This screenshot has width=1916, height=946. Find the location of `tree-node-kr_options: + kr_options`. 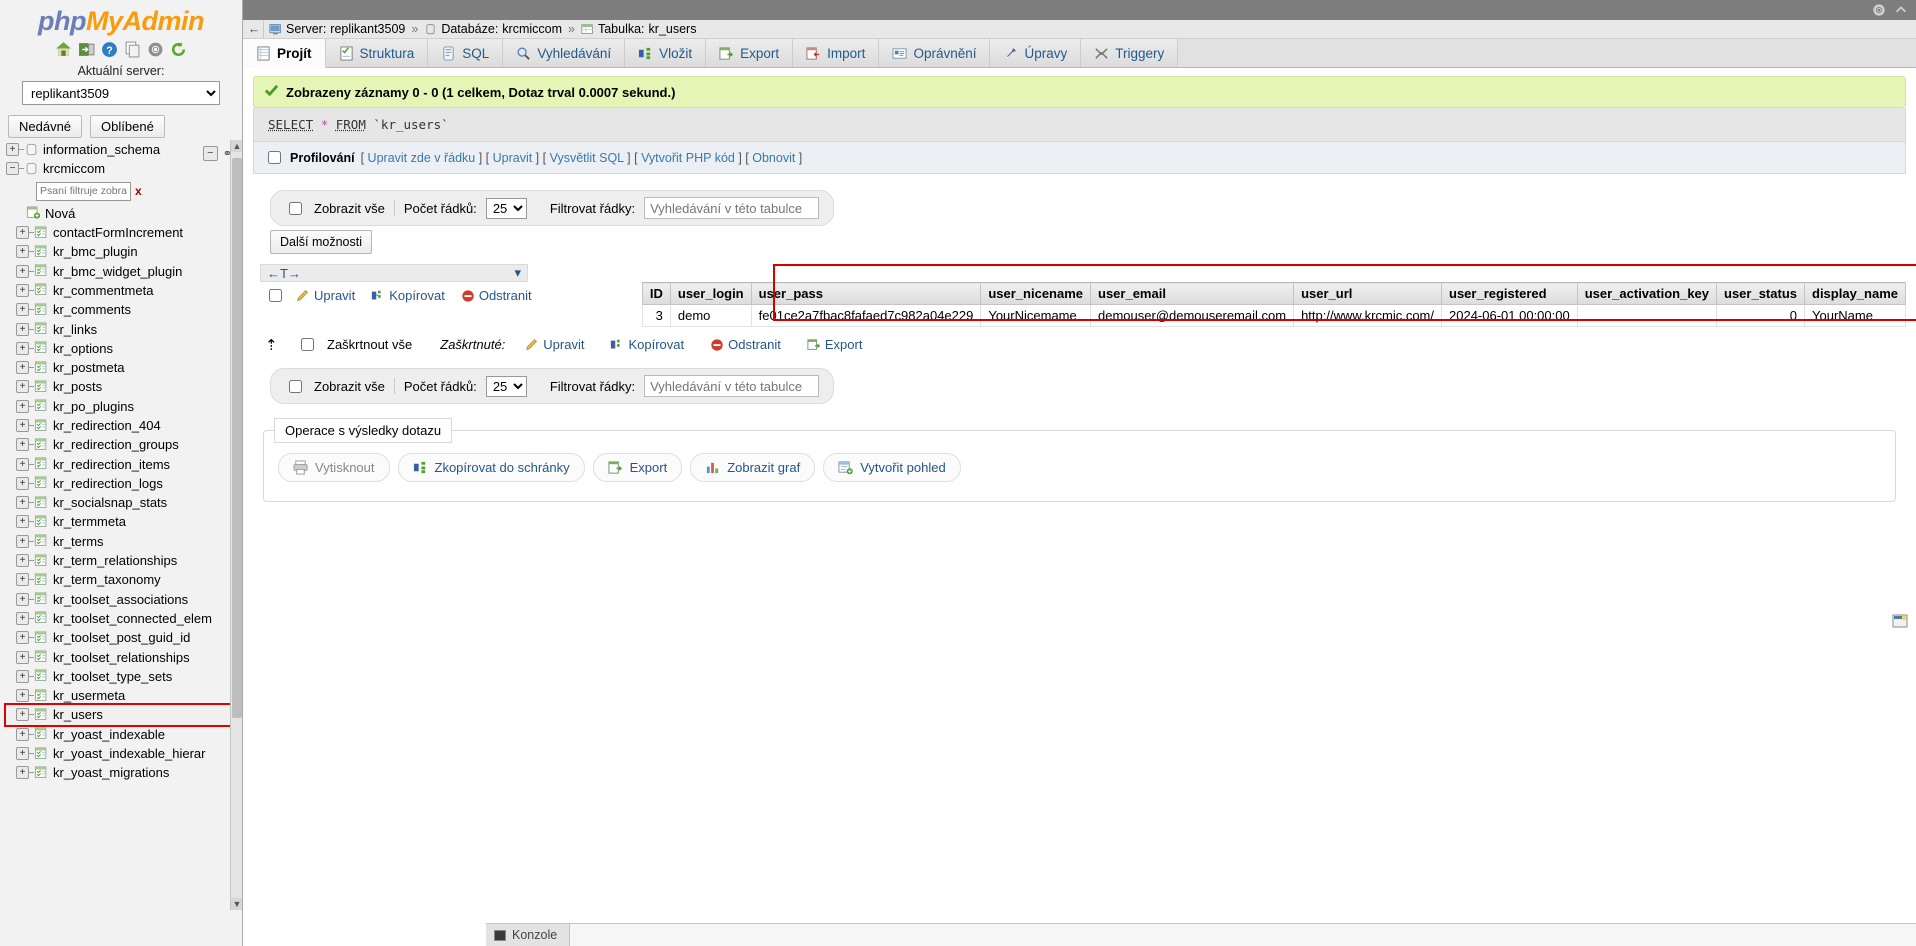

tree-node-kr_options: + kr_options is located at coordinates (119, 348).